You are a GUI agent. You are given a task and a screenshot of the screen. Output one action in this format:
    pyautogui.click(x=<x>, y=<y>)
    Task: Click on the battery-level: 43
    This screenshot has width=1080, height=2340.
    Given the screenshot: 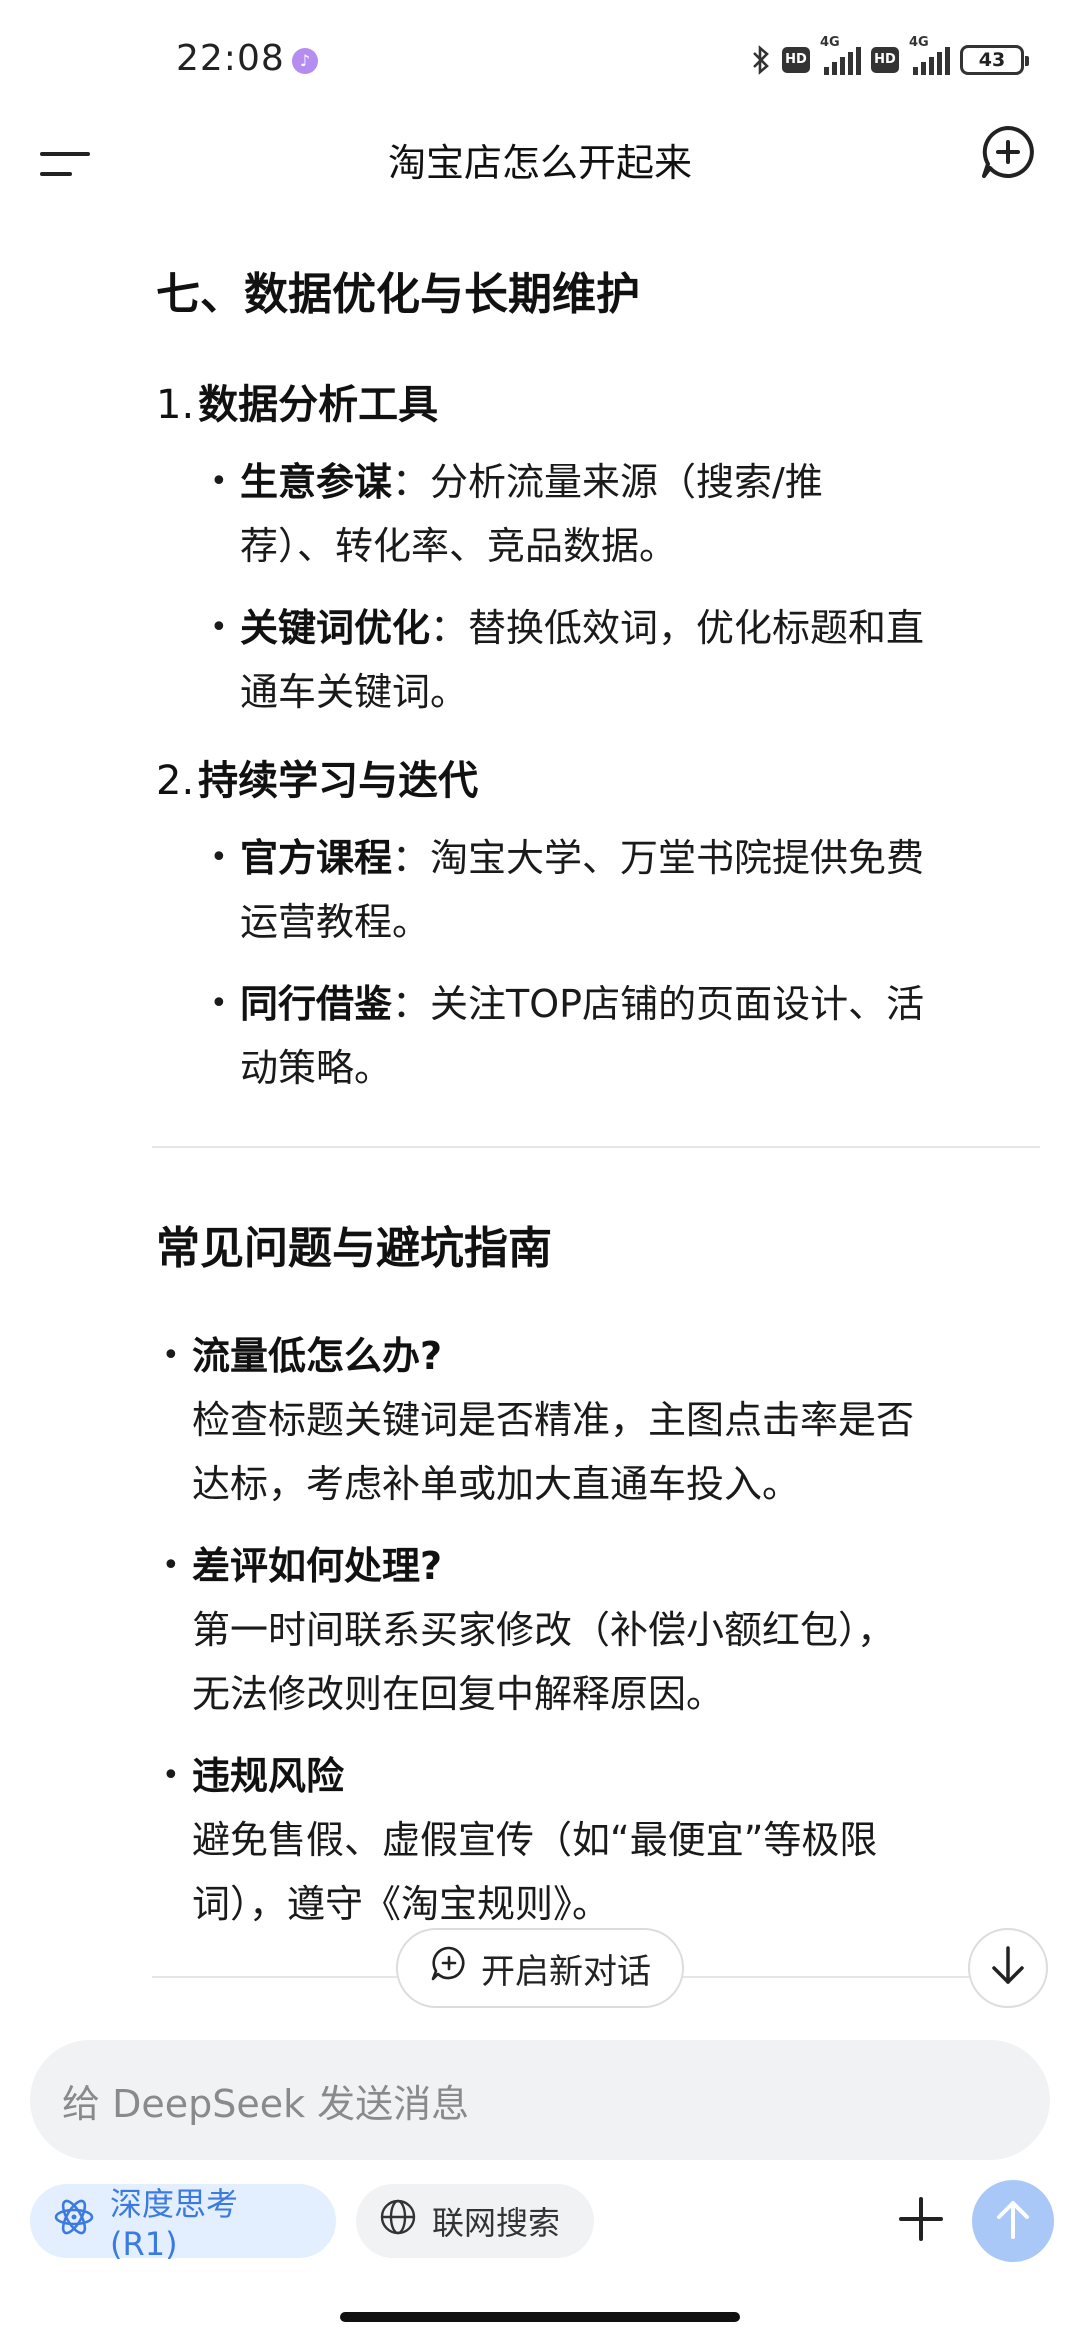 What is the action you would take?
    pyautogui.click(x=992, y=60)
    